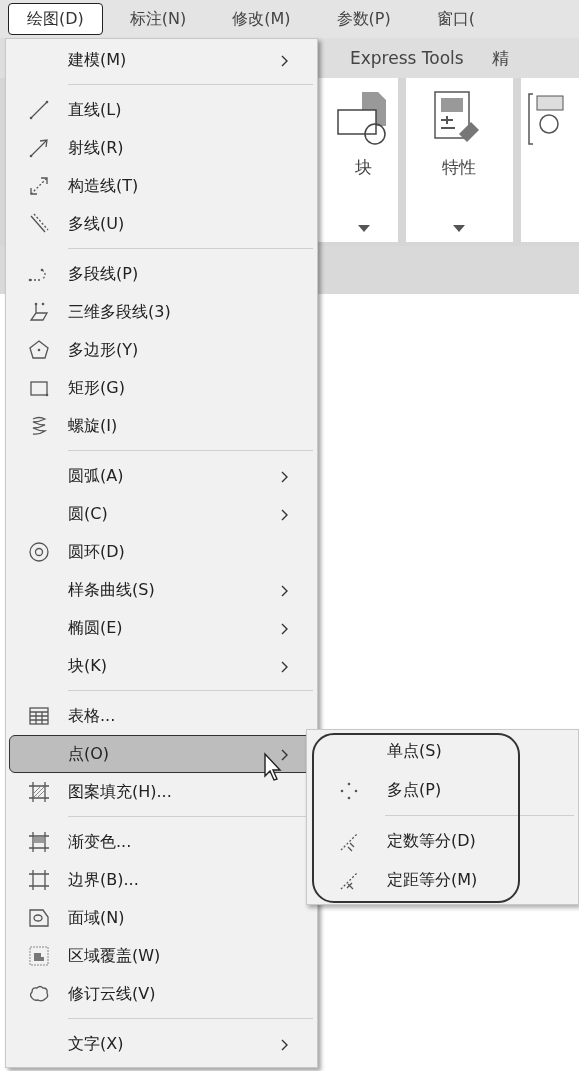 Image resolution: width=579 pixels, height=1071 pixels. What do you see at coordinates (455, 19) in the screenshot?
I see `menu-bar-item: 窗口(` at bounding box center [455, 19].